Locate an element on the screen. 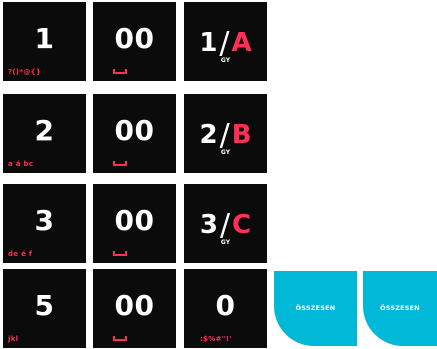 Image resolution: width=437 pixels, height=349 pixels. key-digit: 1 is located at coordinates (44, 38).